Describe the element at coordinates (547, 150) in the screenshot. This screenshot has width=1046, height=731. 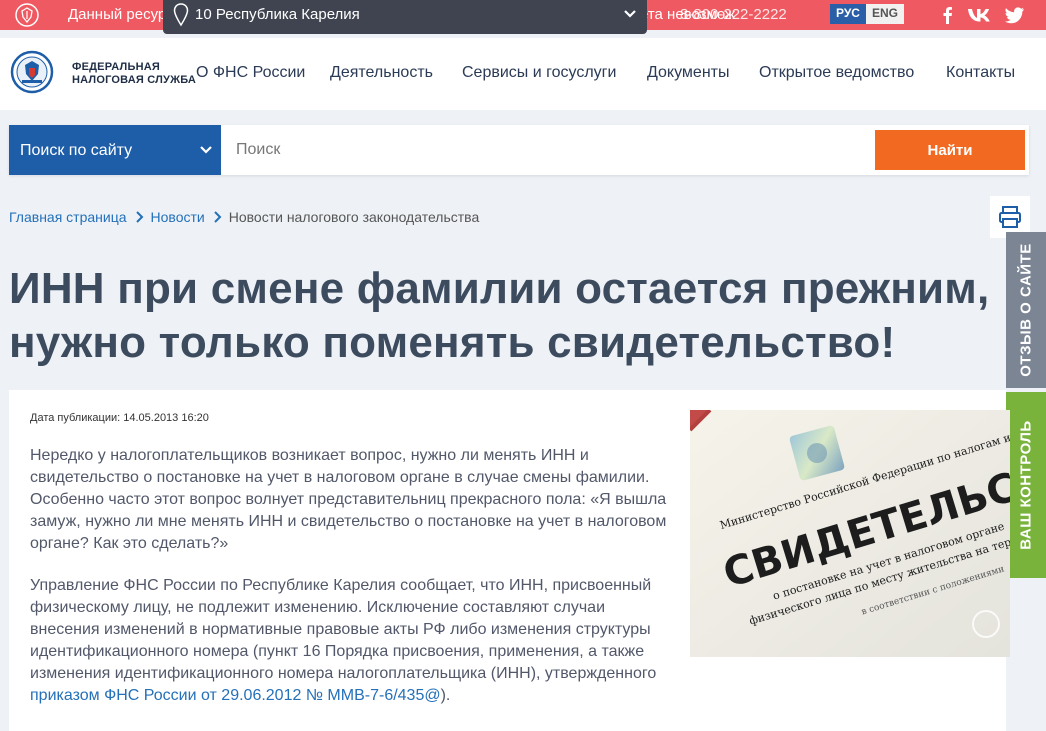
I see `search-input` at that location.